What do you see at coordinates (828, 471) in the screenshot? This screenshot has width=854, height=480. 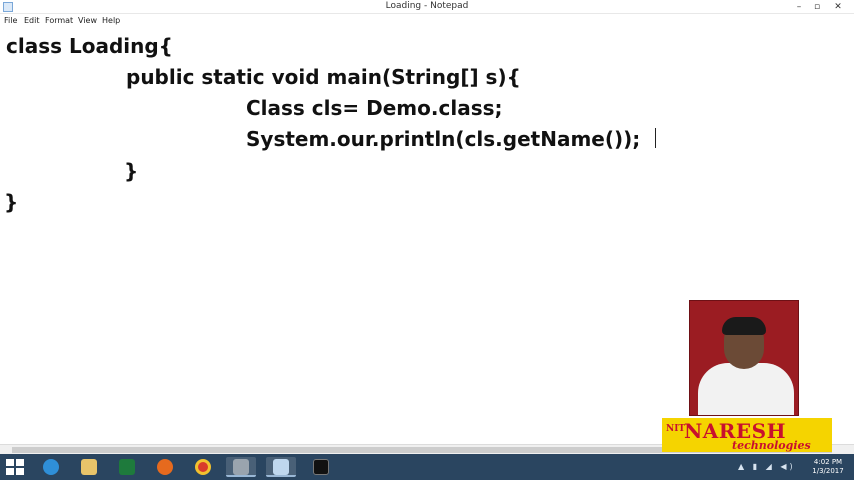 I see `clock-date: 1/3/2017` at bounding box center [828, 471].